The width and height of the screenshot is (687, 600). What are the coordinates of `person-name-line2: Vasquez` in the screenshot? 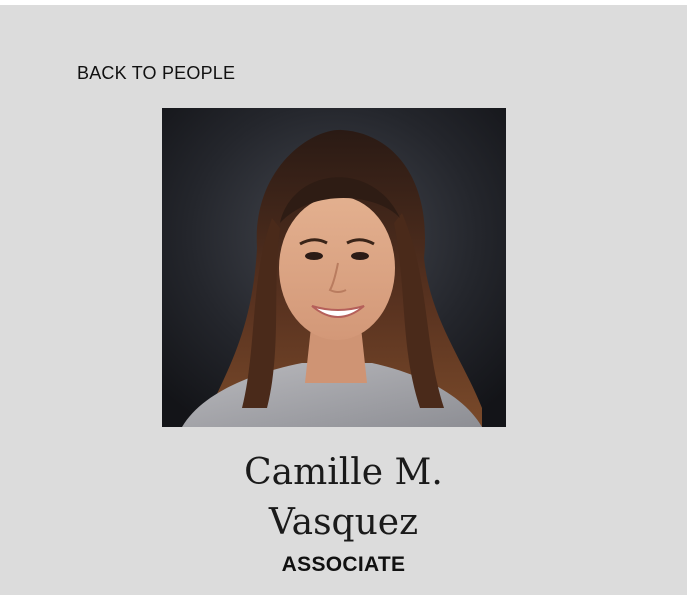 It's located at (343, 522).